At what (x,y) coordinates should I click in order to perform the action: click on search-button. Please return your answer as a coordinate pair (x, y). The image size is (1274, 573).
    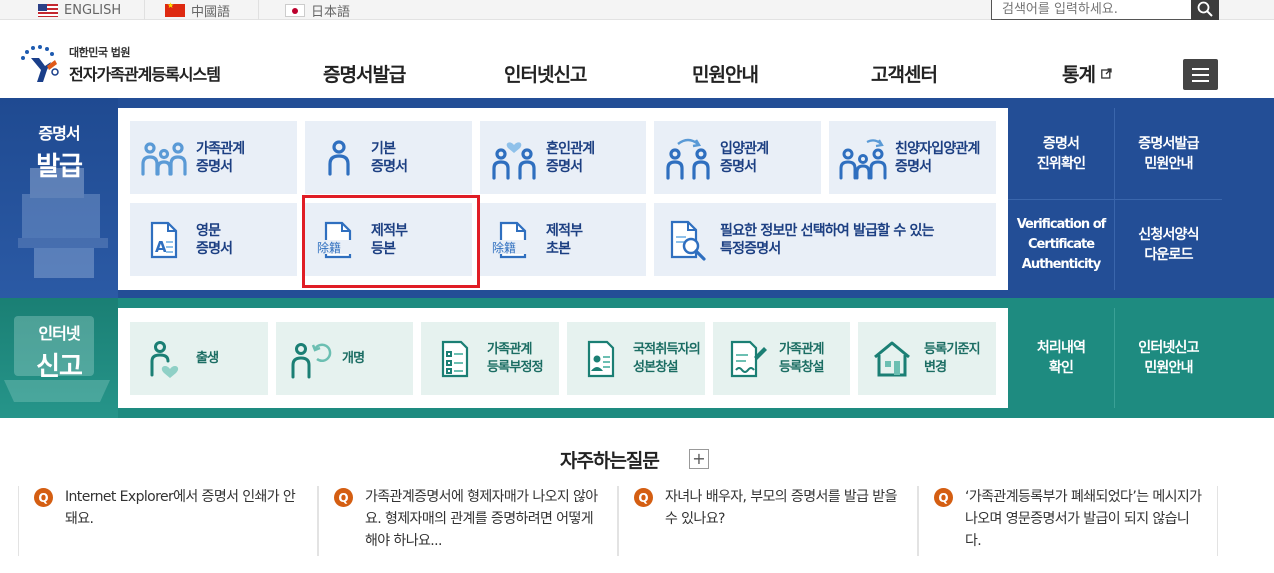
    Looking at the image, I should click on (1205, 10).